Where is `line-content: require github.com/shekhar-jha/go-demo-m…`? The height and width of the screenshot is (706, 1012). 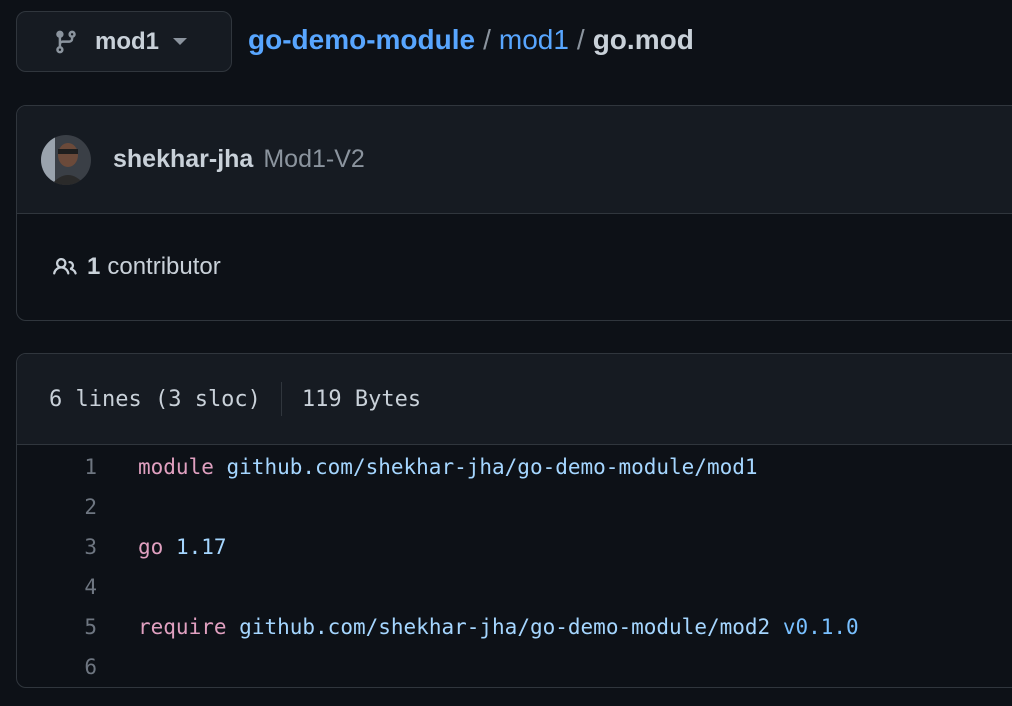 line-content: require github.com/shekhar-jha/go-demo-m… is located at coordinates (478, 627).